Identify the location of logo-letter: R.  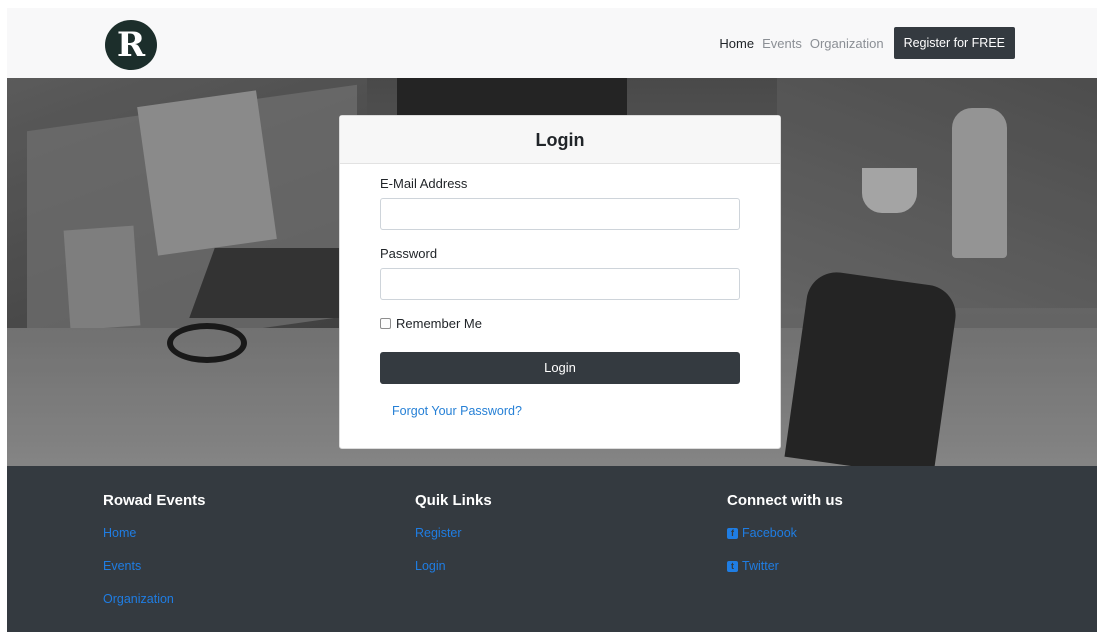
(131, 45).